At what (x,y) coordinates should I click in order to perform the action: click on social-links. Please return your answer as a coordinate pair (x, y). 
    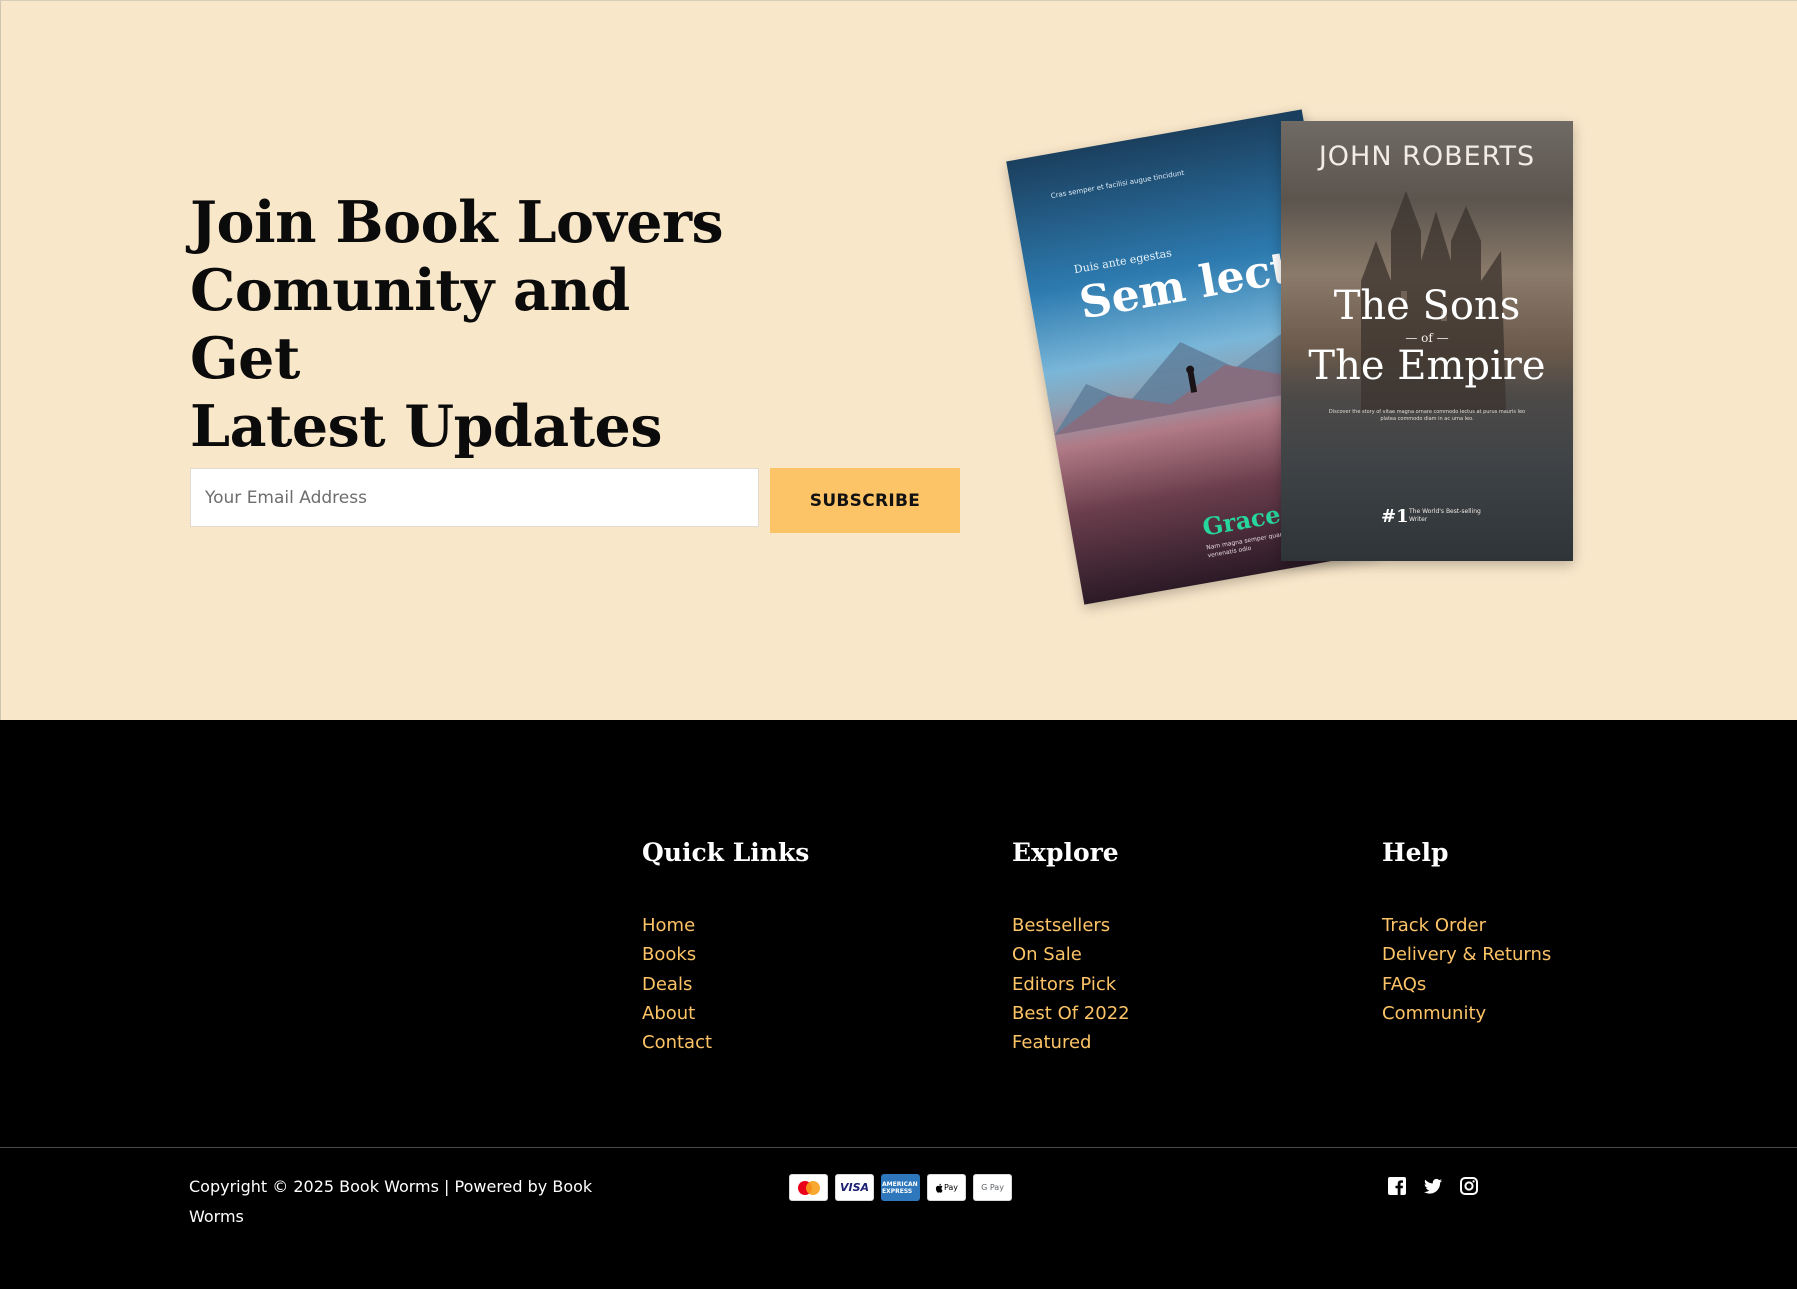
    Looking at the image, I should click on (1433, 1186).